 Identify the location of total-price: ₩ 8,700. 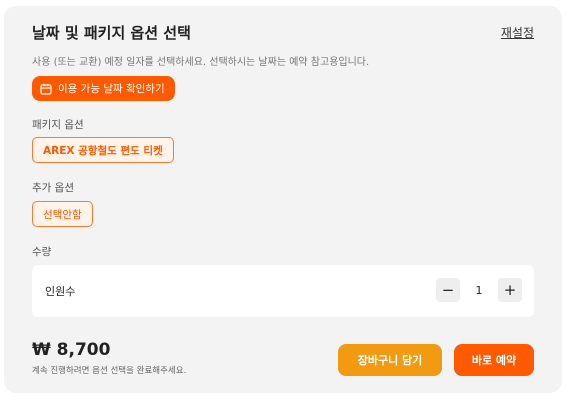
(71, 350).